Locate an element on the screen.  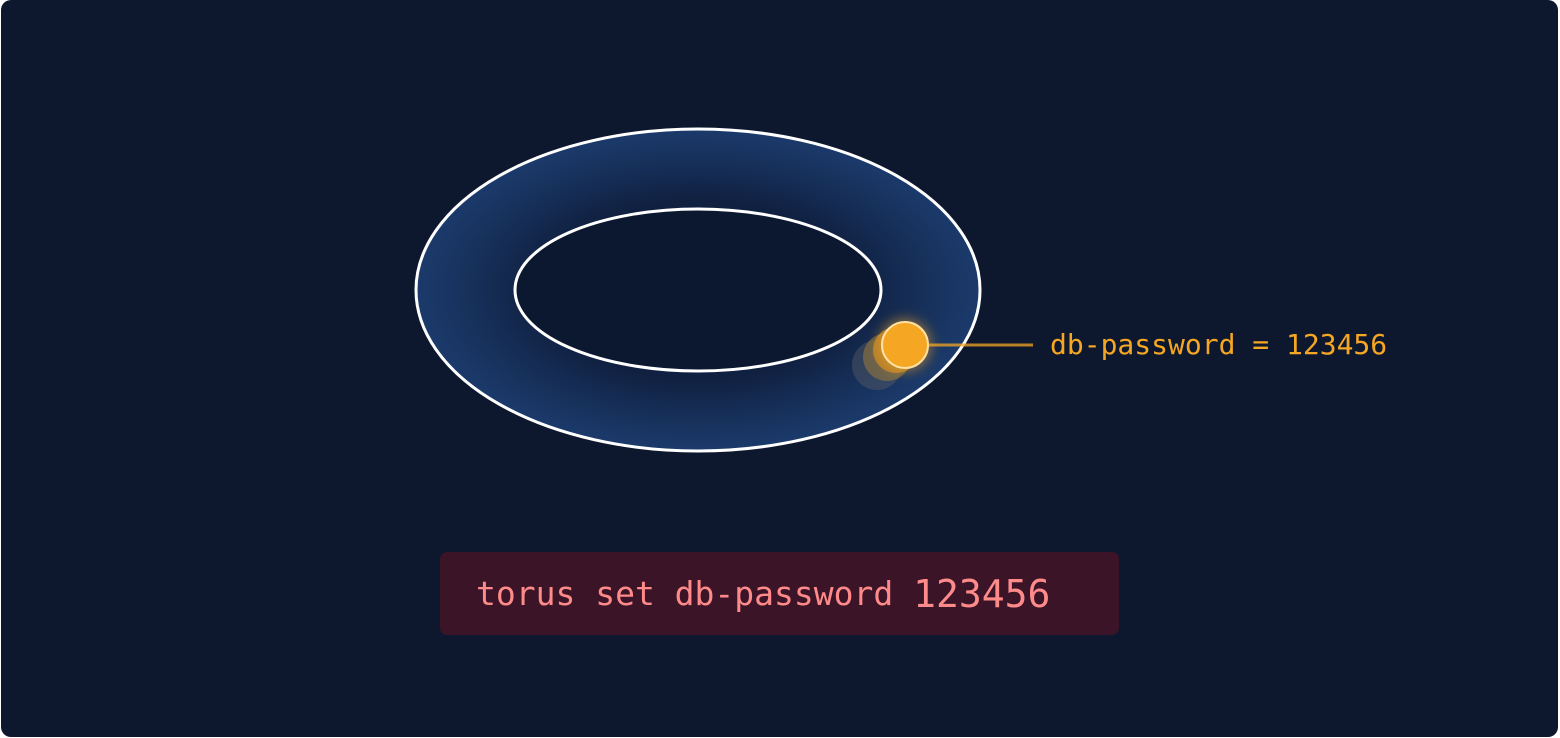
command-text: torus set db-password is located at coordinates (685, 593).